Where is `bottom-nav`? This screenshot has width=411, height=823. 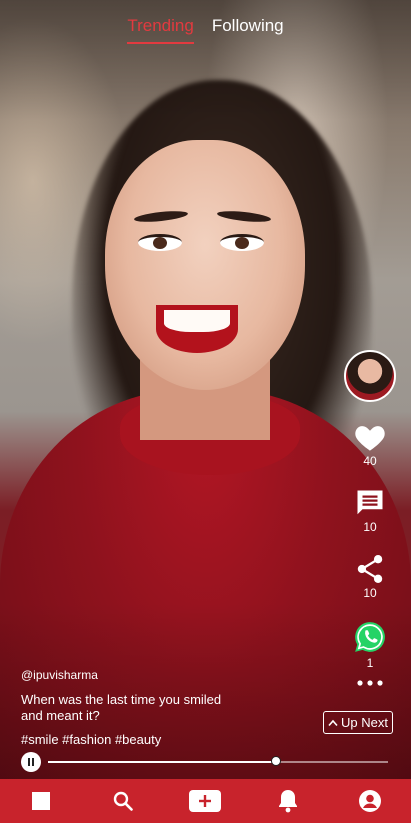
bottom-nav is located at coordinates (205, 801).